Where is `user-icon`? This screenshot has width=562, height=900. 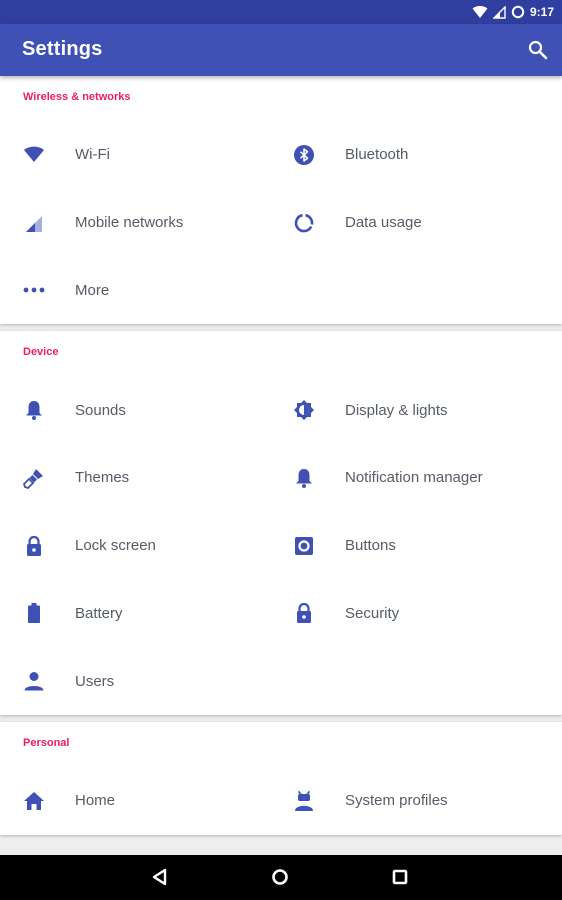 user-icon is located at coordinates (34, 681).